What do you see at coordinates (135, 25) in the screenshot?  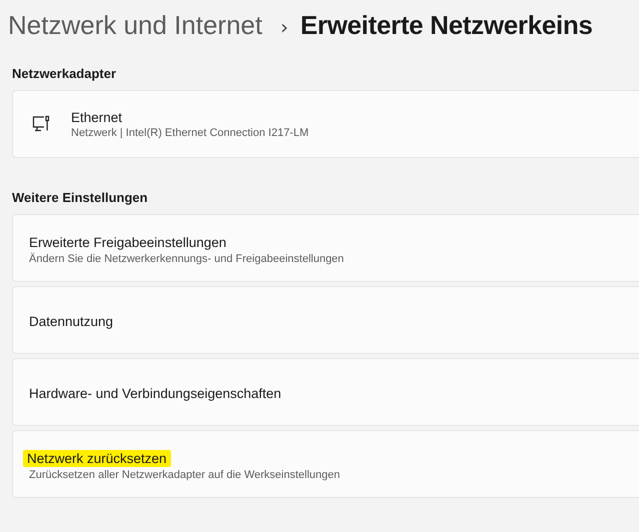 I see `breadcrumb-parent: Netzwerk und Internet` at bounding box center [135, 25].